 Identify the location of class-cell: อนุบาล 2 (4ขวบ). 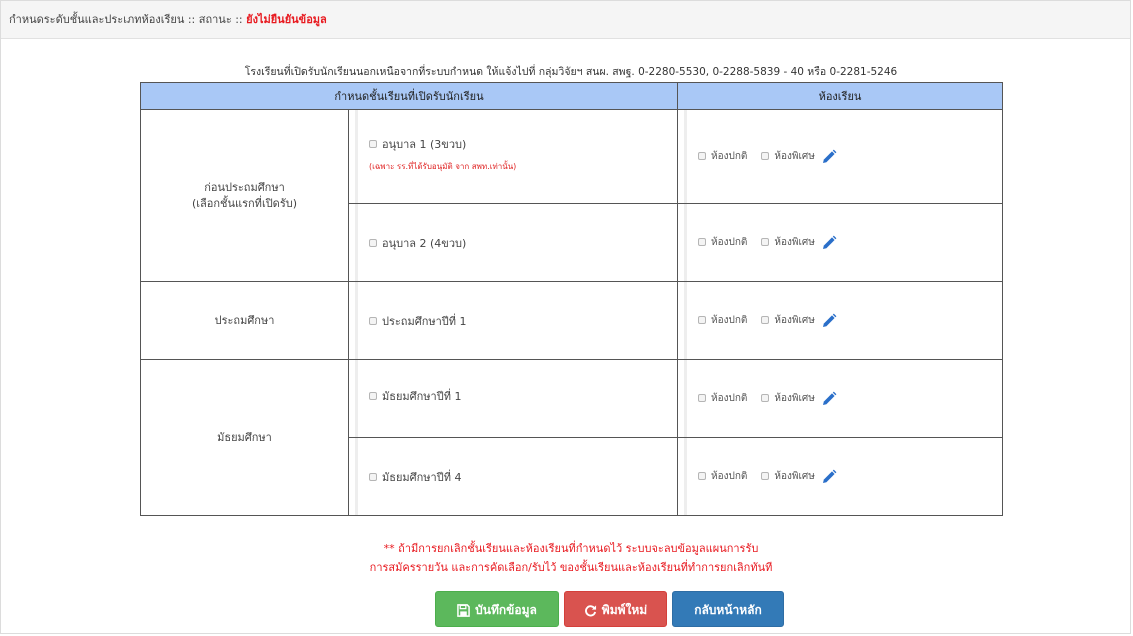
(513, 242).